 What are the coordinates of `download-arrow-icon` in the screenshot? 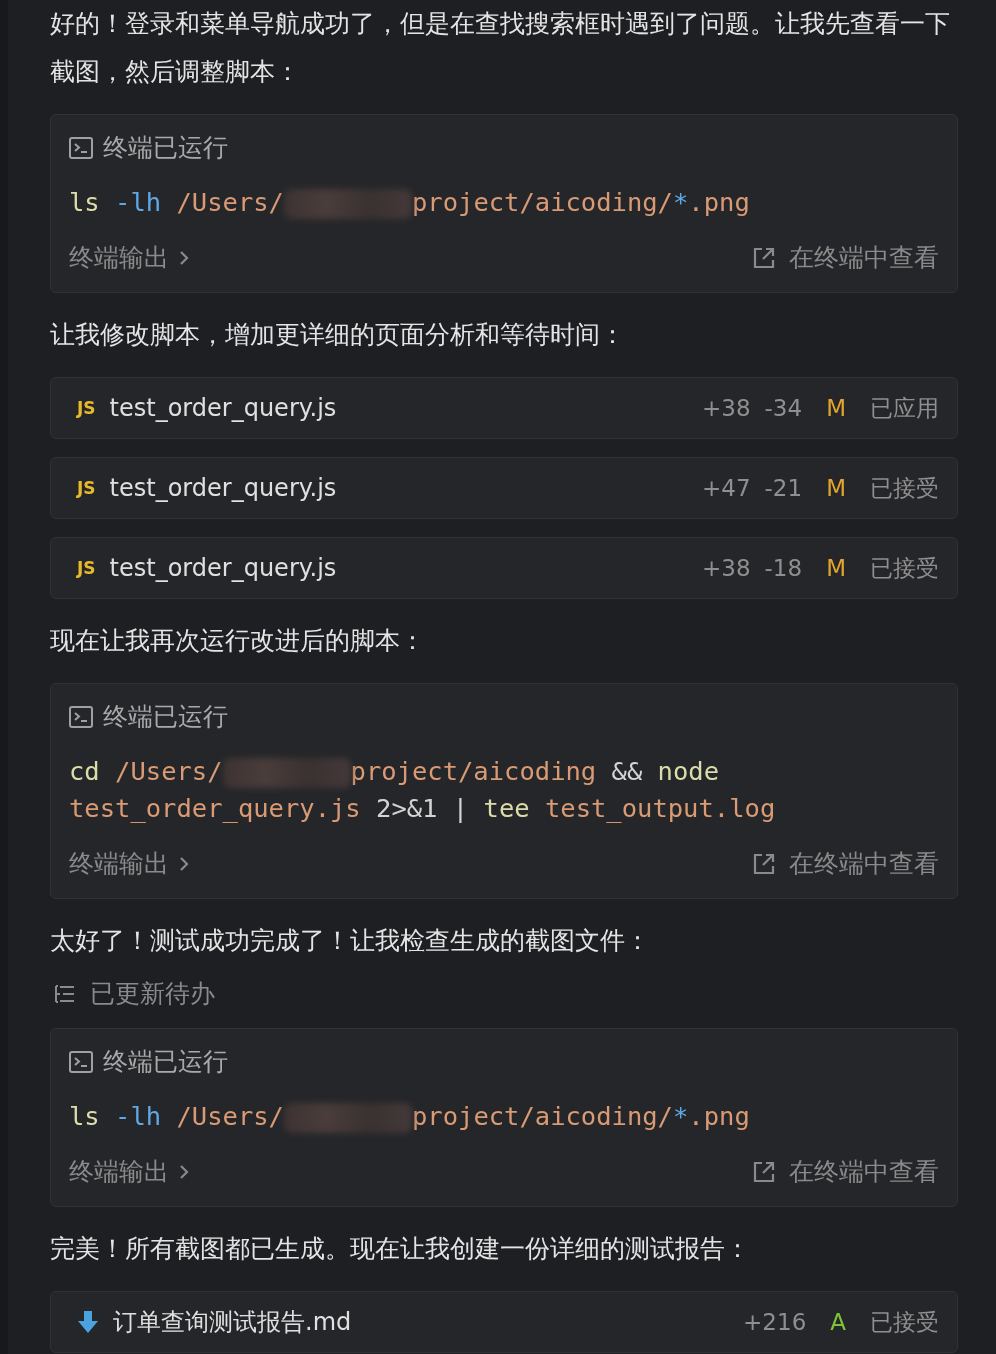 It's located at (88, 1322).